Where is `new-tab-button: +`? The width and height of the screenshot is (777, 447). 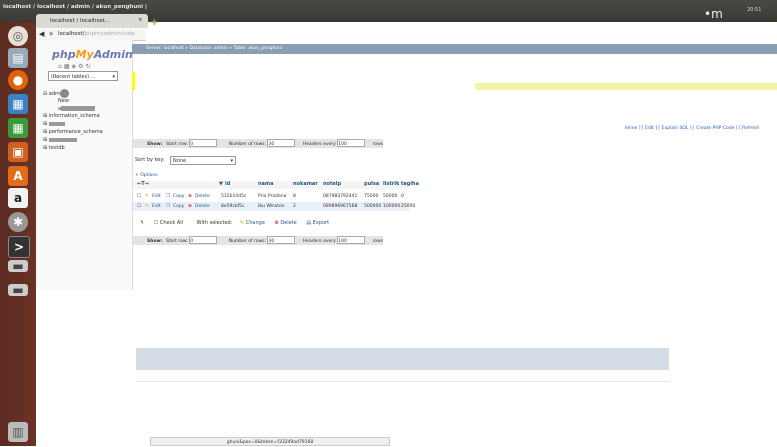 new-tab-button: + is located at coordinates (154, 22).